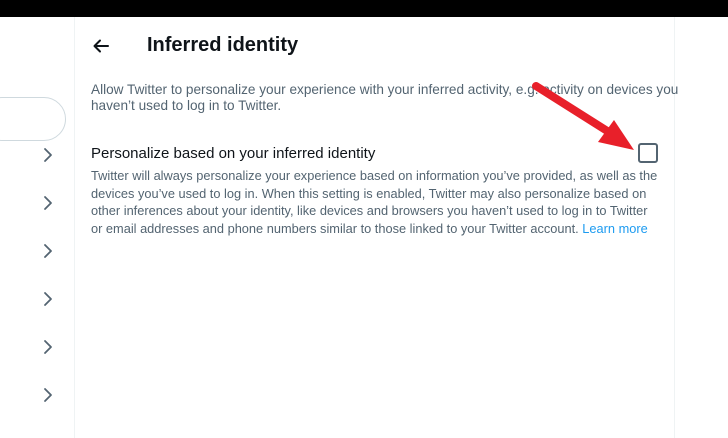 This screenshot has width=728, height=438. What do you see at coordinates (614, 228) in the screenshot?
I see `learn-more-link: Learn more` at bounding box center [614, 228].